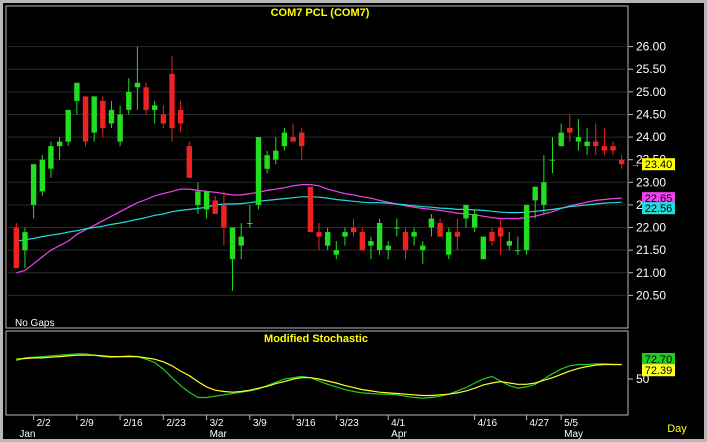  I want to click on stochastic-title: Modified Stochastic, so click(316, 339).